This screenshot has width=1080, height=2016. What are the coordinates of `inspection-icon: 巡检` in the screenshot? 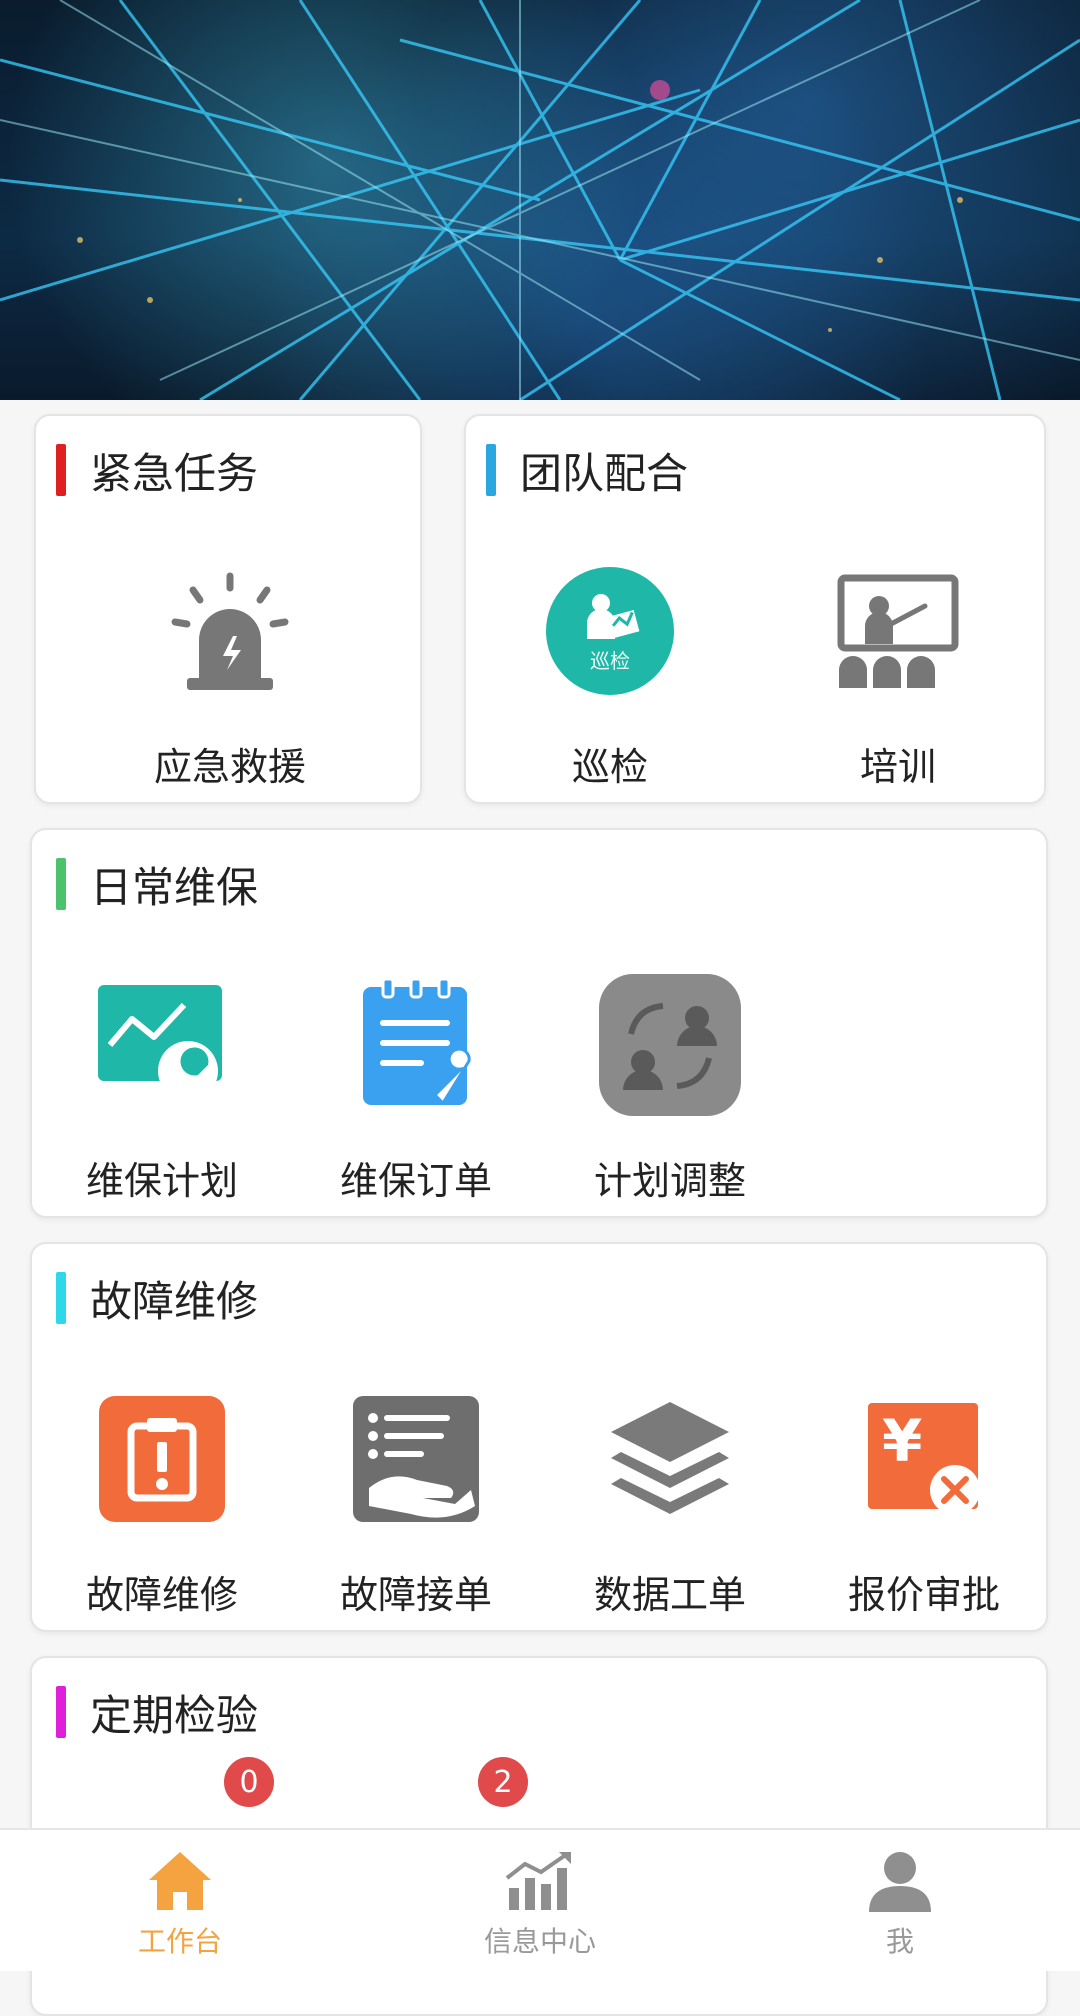 It's located at (610, 631).